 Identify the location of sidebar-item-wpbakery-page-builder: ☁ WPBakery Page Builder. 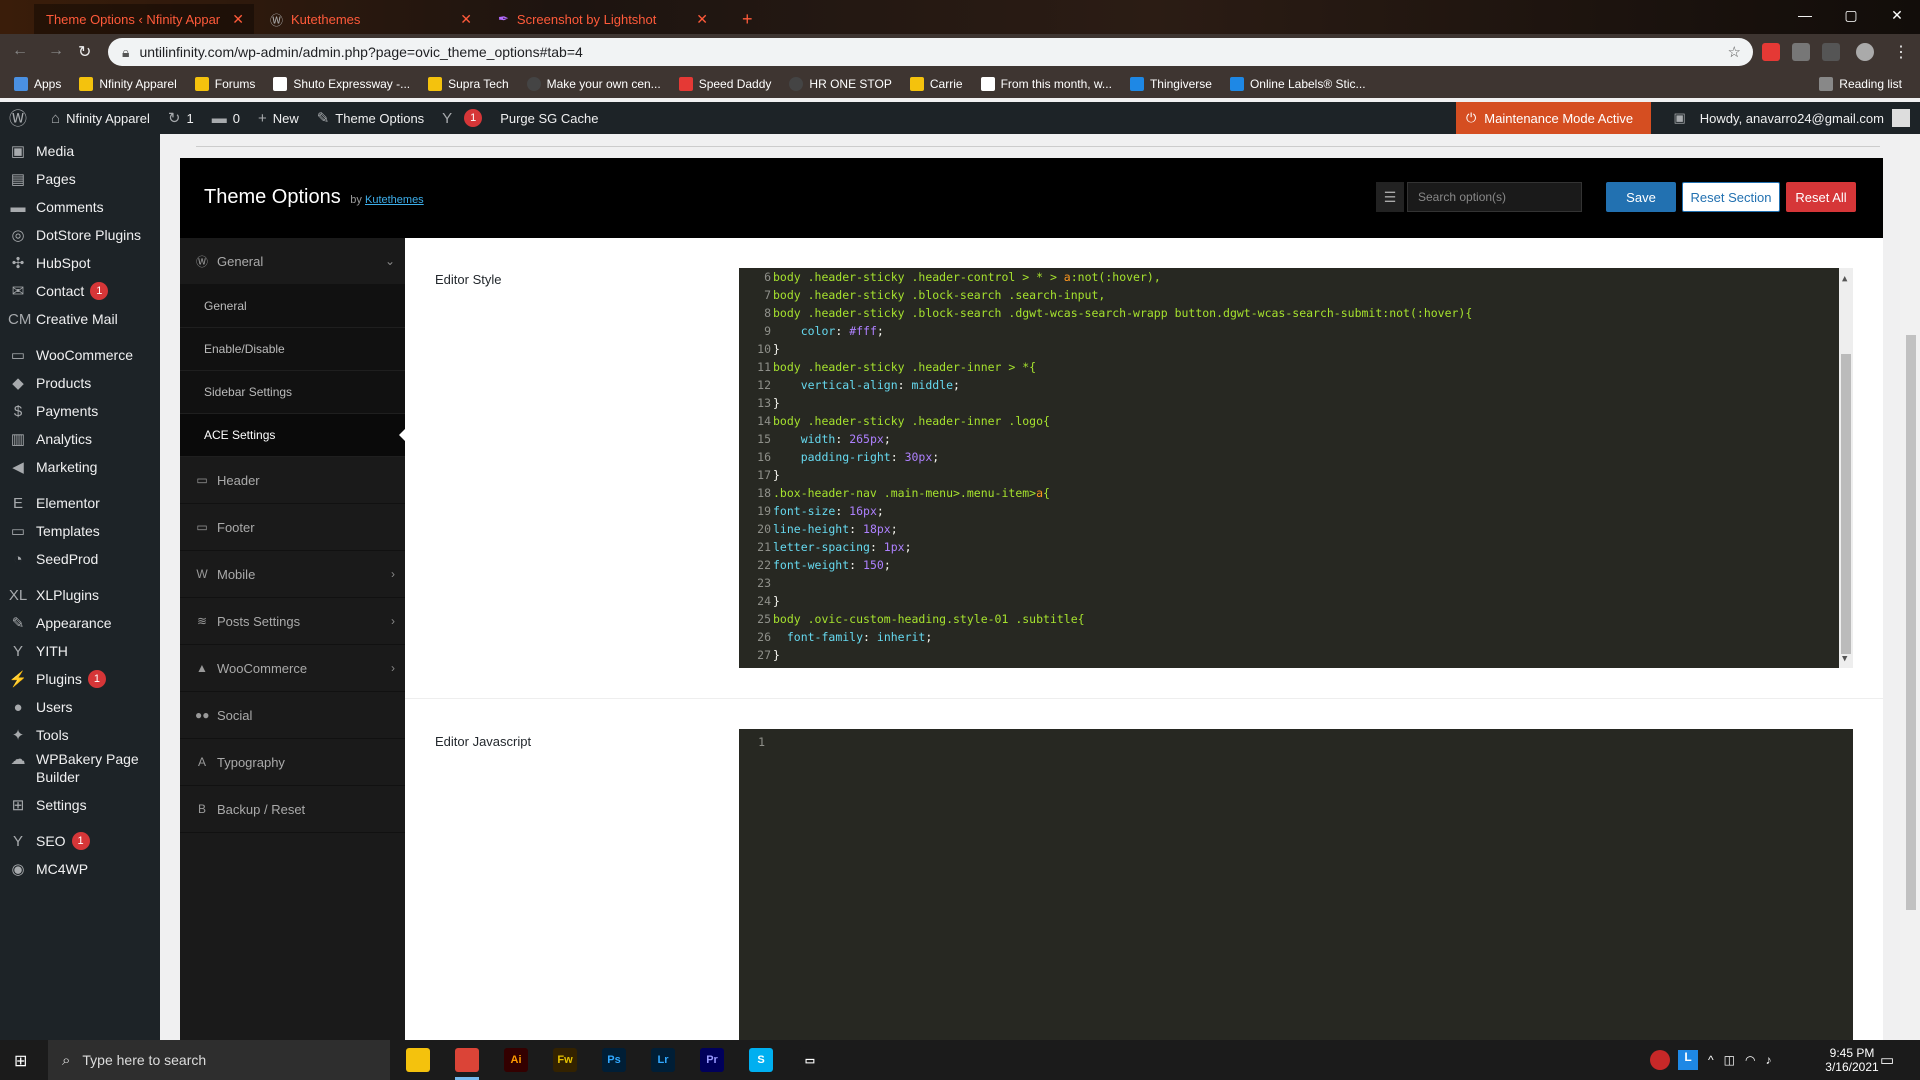
(80, 768).